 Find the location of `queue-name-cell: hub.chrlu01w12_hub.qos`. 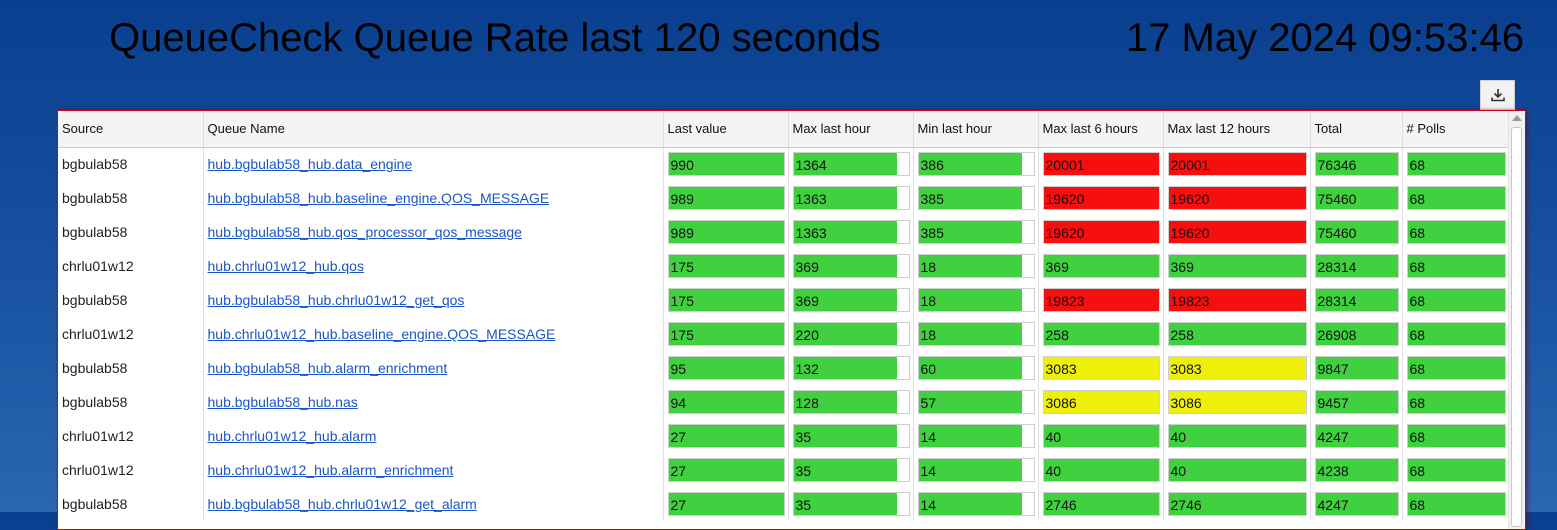

queue-name-cell: hub.chrlu01w12_hub.qos is located at coordinates (433, 266).